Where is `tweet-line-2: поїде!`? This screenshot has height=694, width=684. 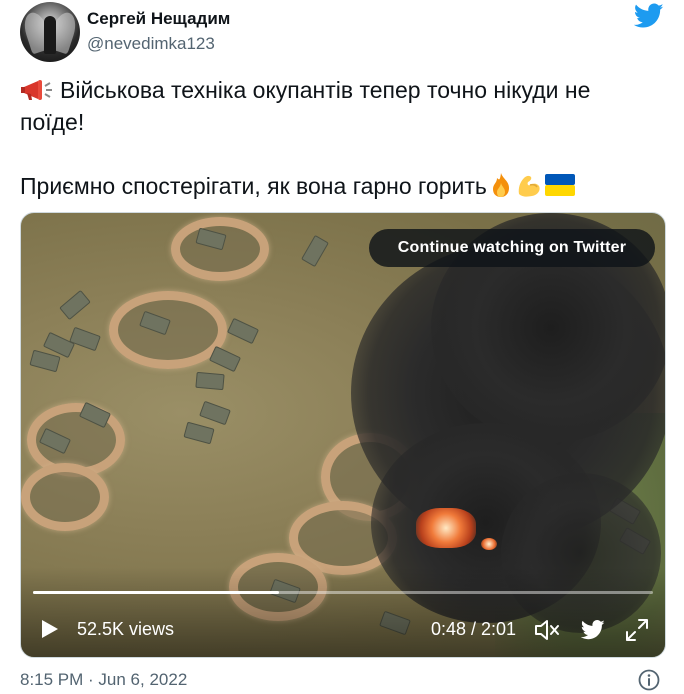 tweet-line-2: поїде! is located at coordinates (52, 122).